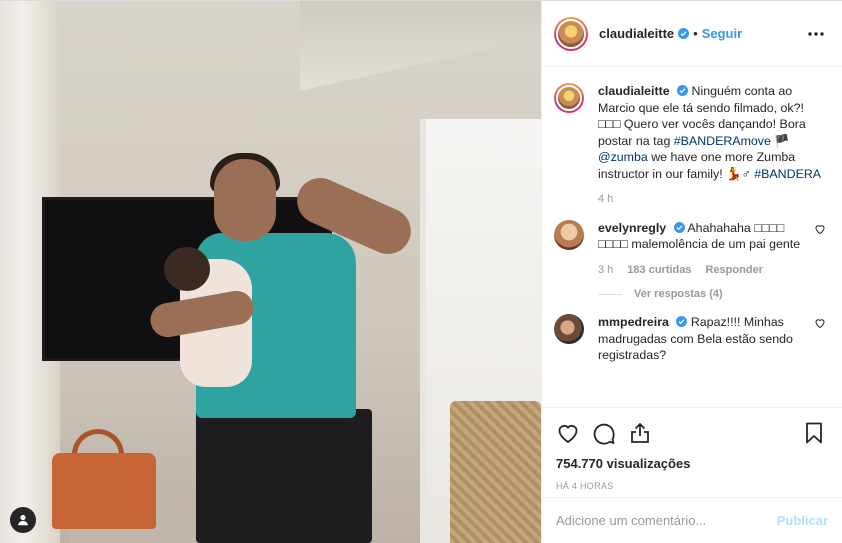 The image size is (842, 543). I want to click on share-icon, so click(640, 433).